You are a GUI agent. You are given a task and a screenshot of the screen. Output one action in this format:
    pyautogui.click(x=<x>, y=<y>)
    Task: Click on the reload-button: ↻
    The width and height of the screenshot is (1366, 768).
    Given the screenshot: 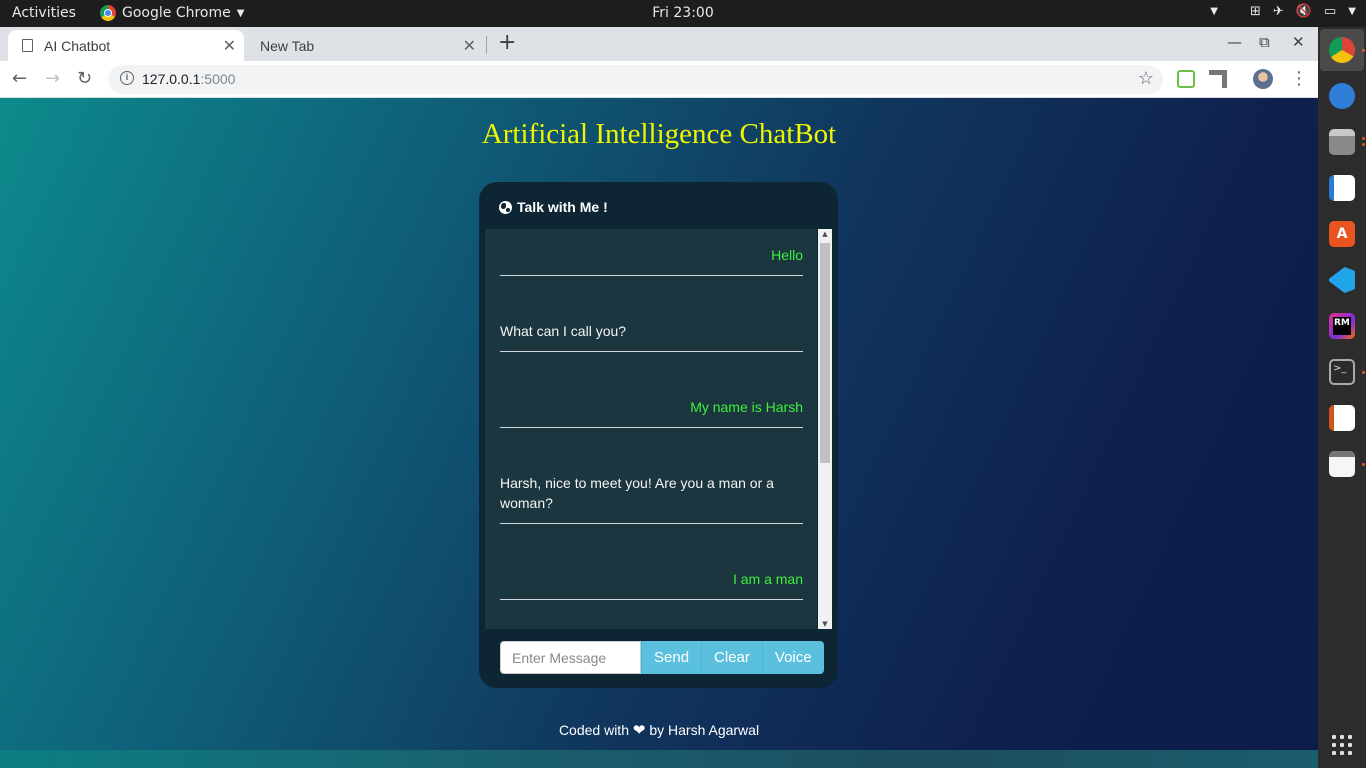 What is the action you would take?
    pyautogui.click(x=84, y=78)
    